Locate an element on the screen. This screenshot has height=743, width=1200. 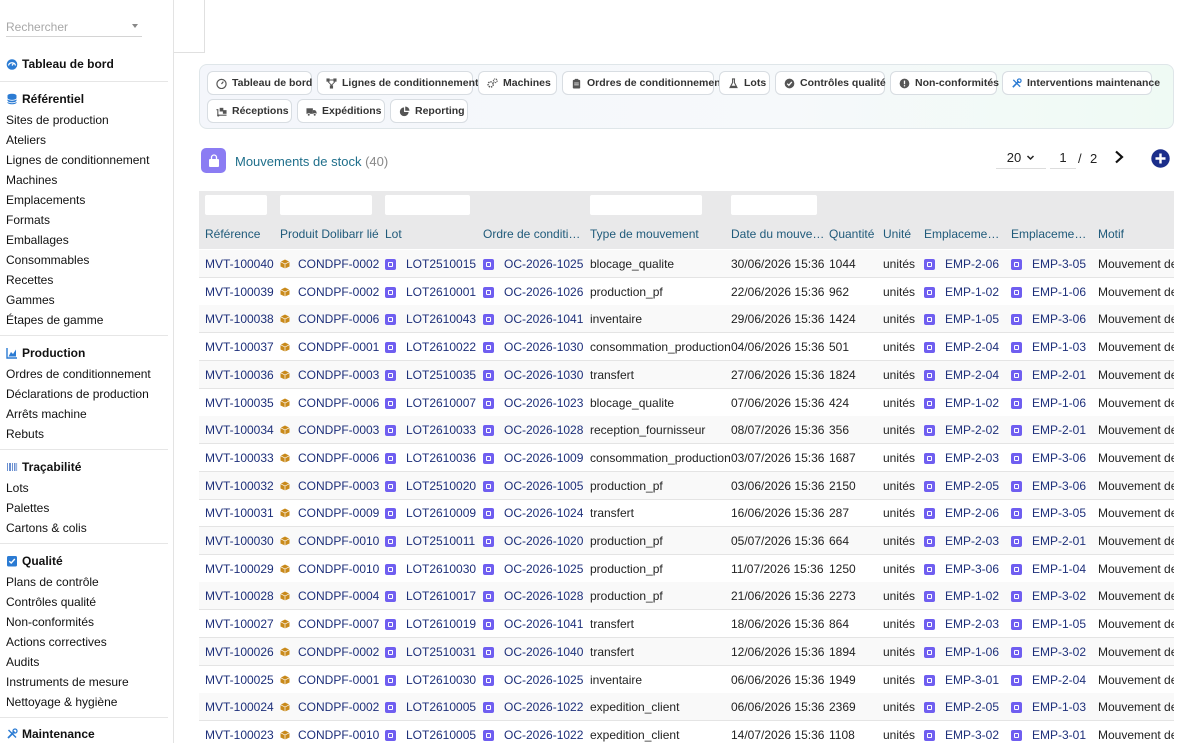
destination-location-link: EMP-1-06 is located at coordinates (1059, 403).